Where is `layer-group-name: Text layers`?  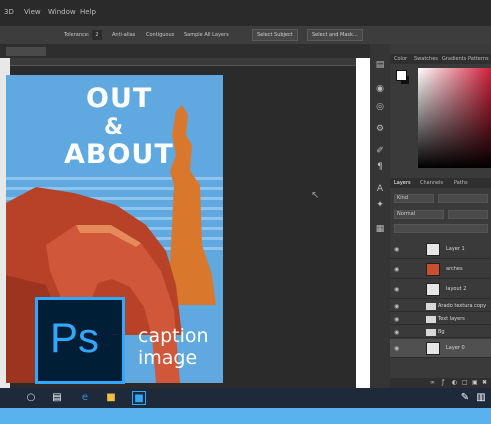 layer-group-name: Text layers is located at coordinates (451, 319).